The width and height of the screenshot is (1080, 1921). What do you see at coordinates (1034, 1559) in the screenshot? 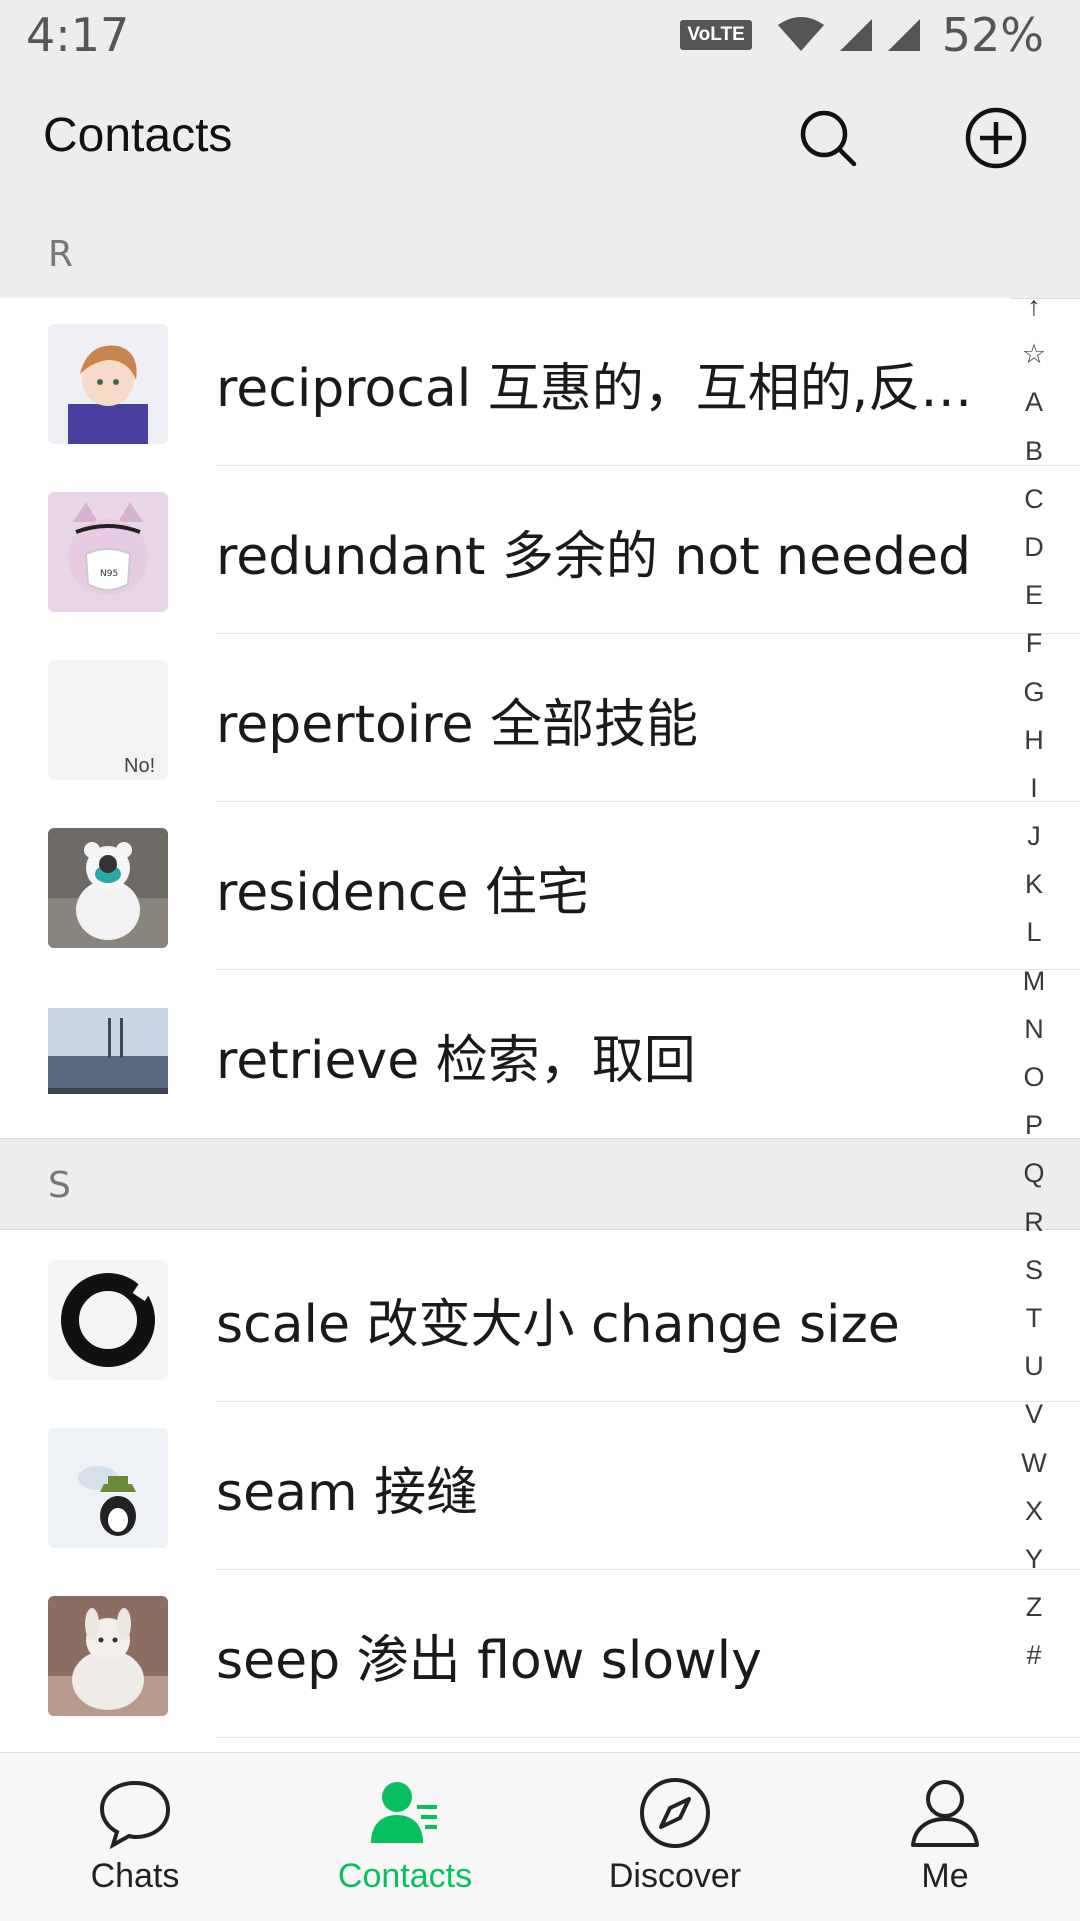
I see `index-letter: Y` at bounding box center [1034, 1559].